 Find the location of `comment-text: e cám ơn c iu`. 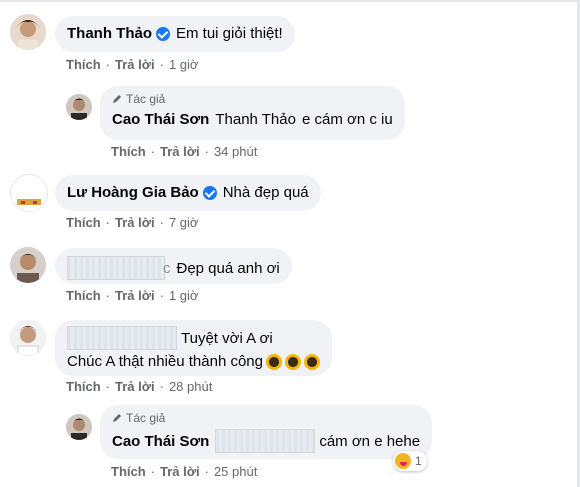

comment-text: e cám ơn c iu is located at coordinates (347, 119).